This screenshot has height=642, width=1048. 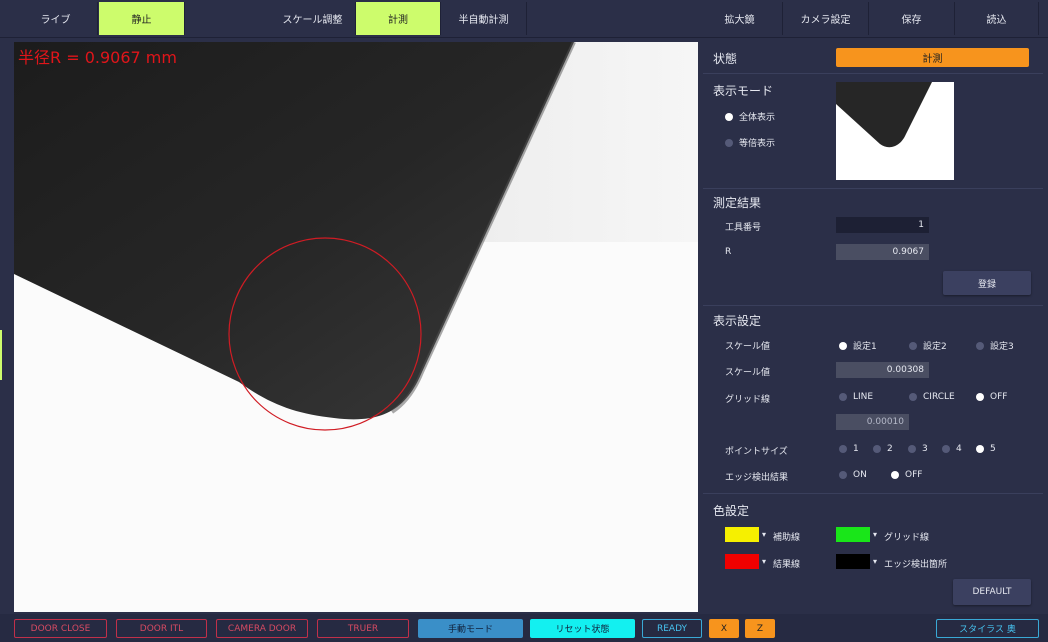 What do you see at coordinates (882, 370) in the screenshot?
I see `scale-value-field: 0.00308` at bounding box center [882, 370].